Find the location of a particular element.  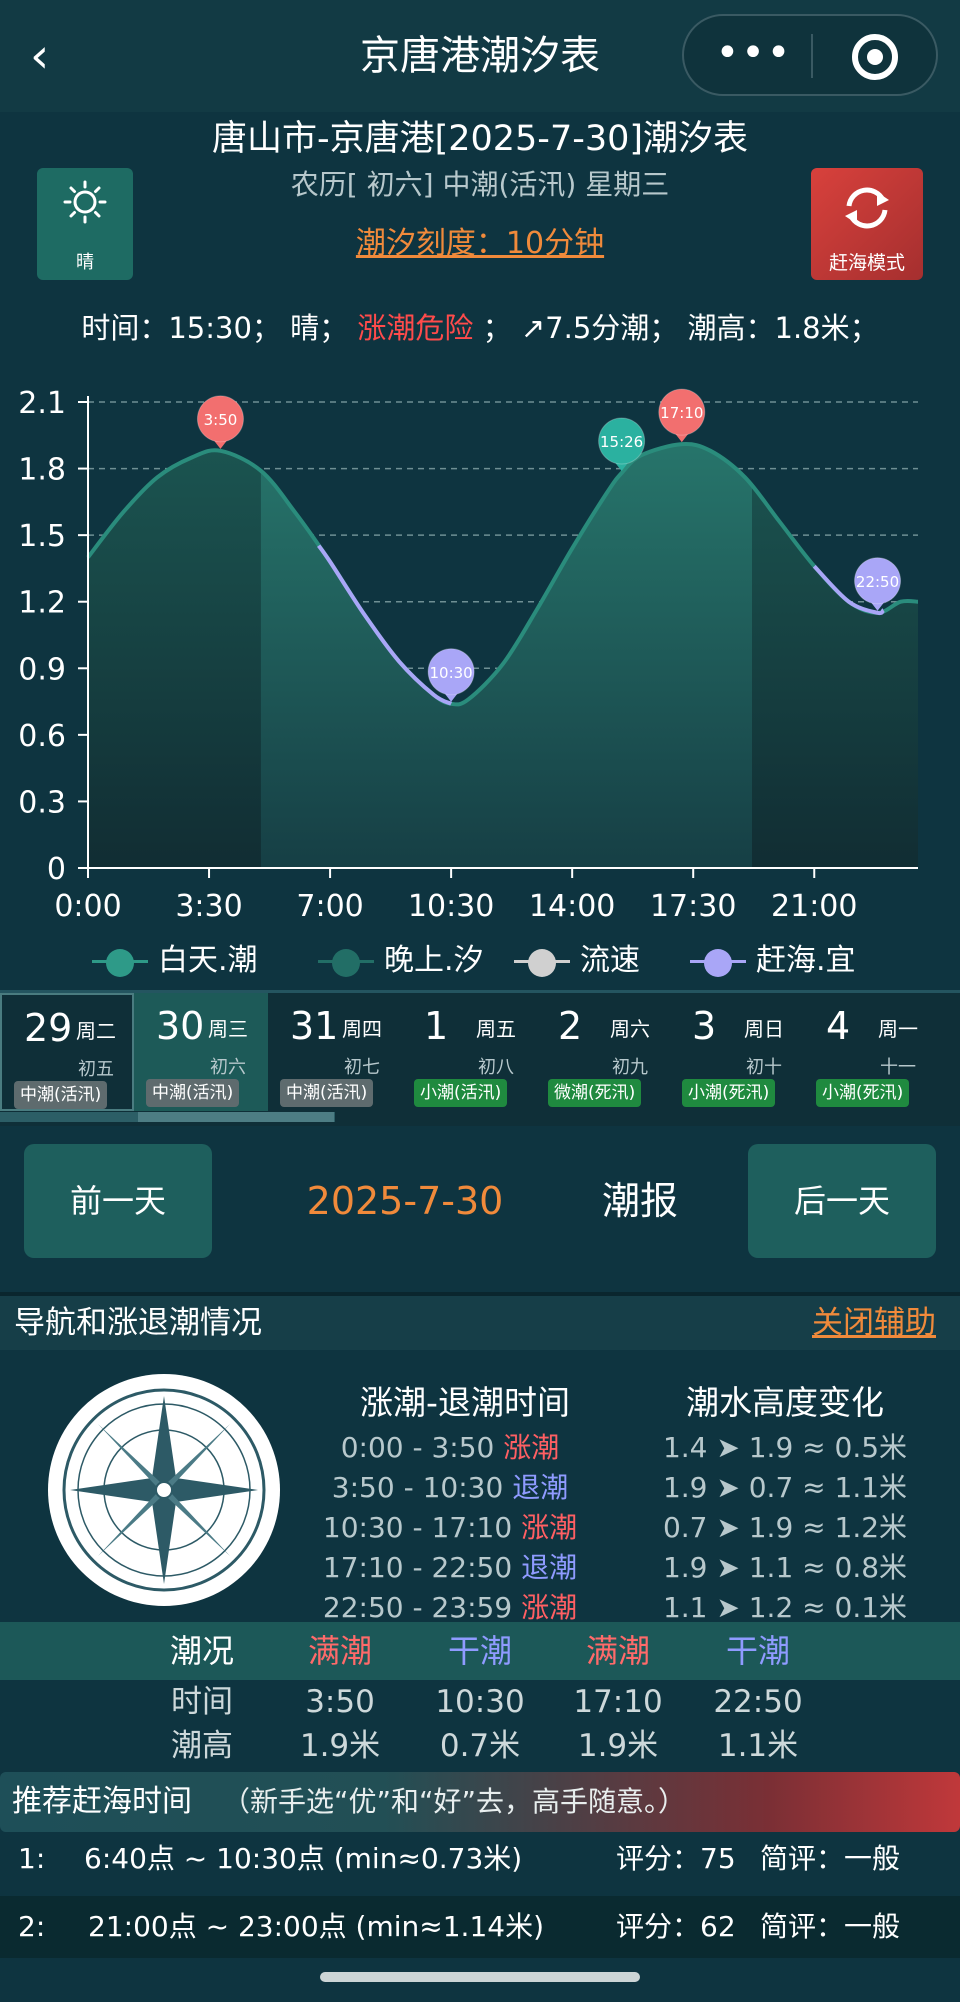

date-weekday: 周二 is located at coordinates (96, 1031).